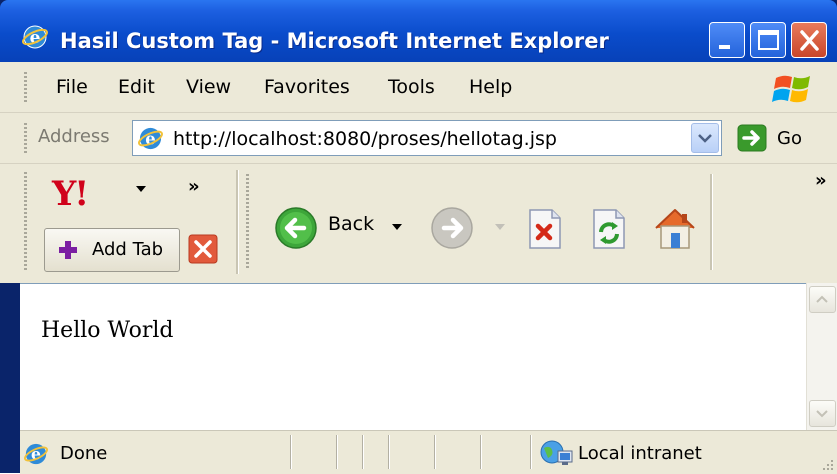 The image size is (837, 474). Describe the element at coordinates (194, 186) in the screenshot. I see `yahoo-overflow-chevron: »` at that location.